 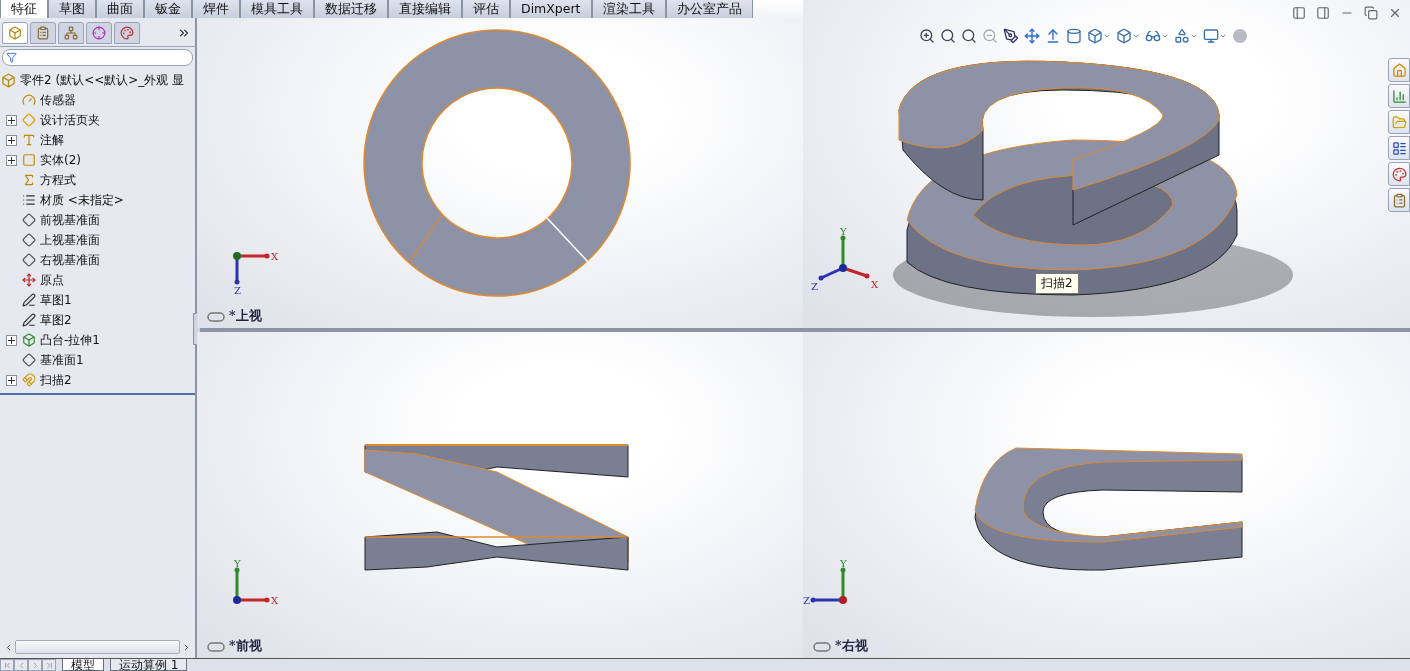 I want to click on view-name: *上视, so click(x=245, y=316).